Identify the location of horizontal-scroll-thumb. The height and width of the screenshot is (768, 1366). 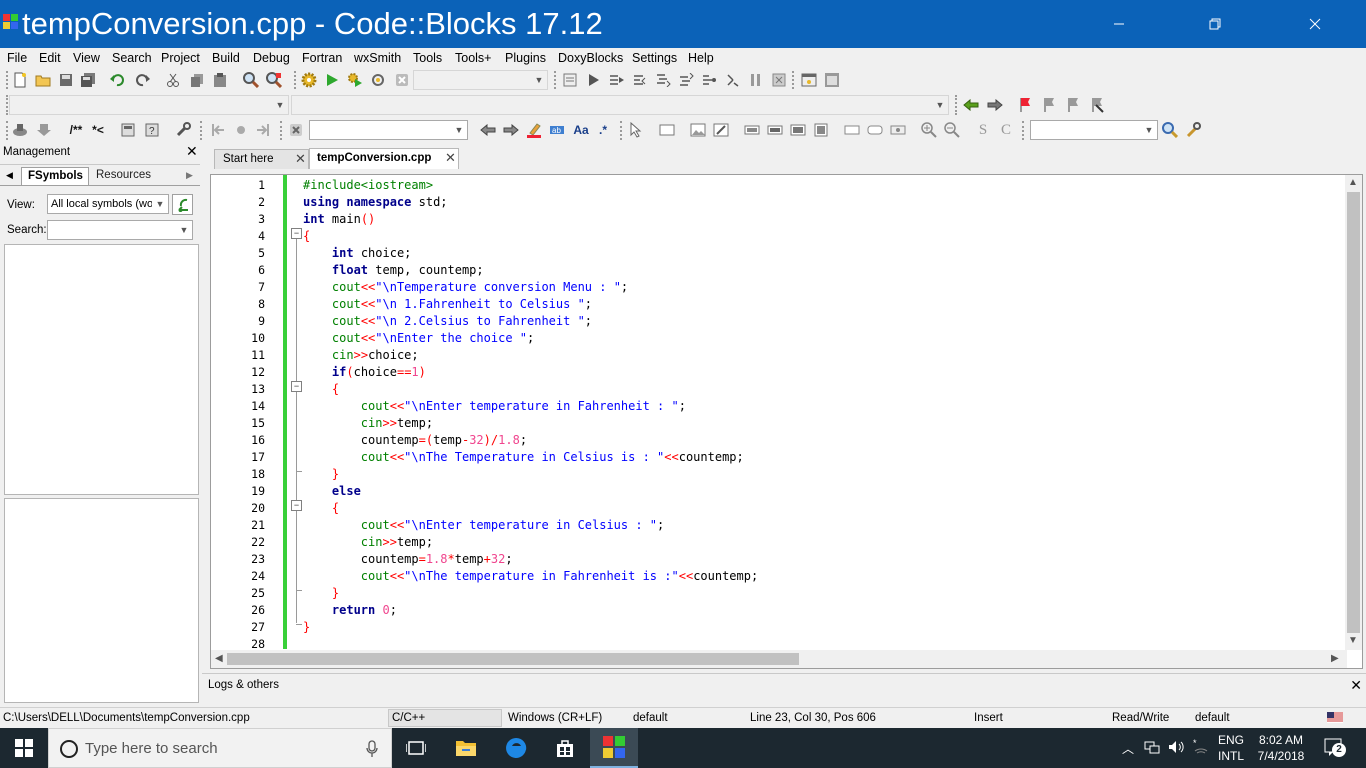
(513, 659).